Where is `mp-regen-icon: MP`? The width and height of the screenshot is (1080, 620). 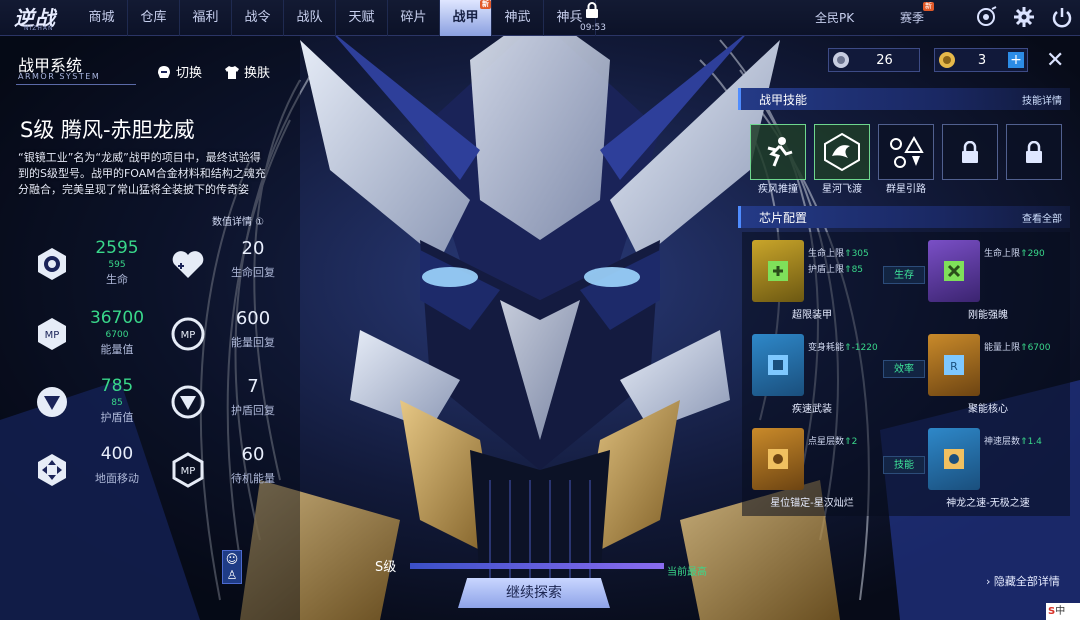 mp-regen-icon: MP is located at coordinates (188, 334).